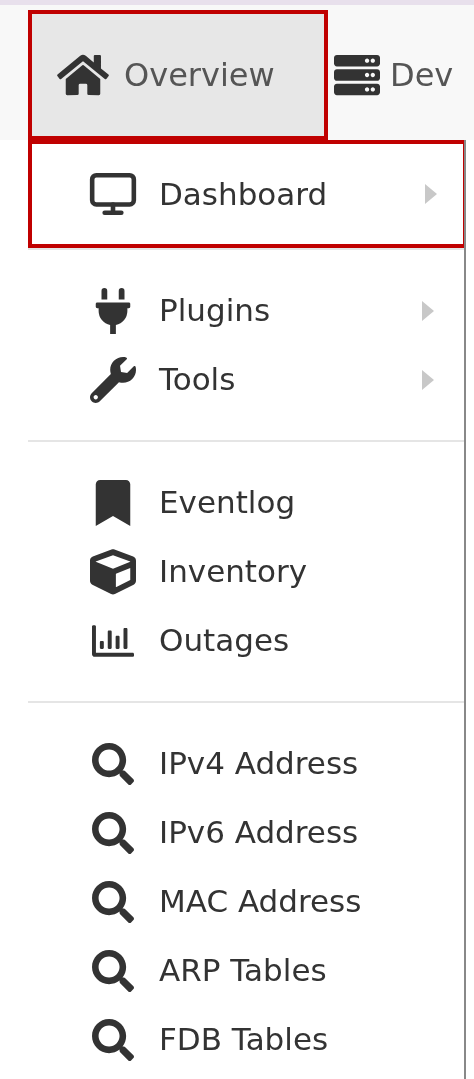 The height and width of the screenshot is (1079, 474). Describe the element at coordinates (246, 502) in the screenshot. I see `menu-item: Eventlog` at that location.